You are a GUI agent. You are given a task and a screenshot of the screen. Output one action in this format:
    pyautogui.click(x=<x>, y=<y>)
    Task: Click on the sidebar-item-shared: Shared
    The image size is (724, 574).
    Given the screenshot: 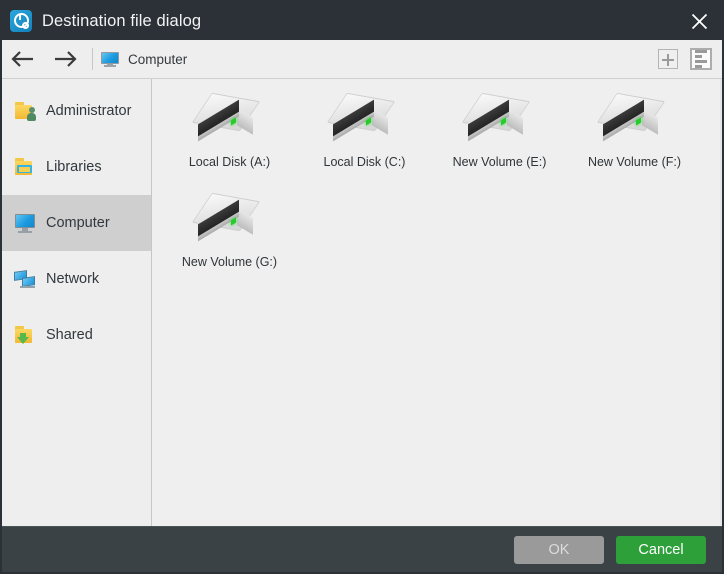 What is the action you would take?
    pyautogui.click(x=76, y=335)
    